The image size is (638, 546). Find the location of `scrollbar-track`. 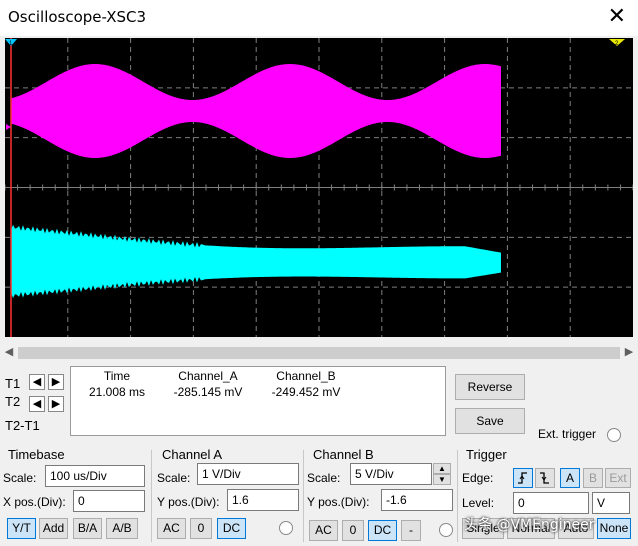

scrollbar-track is located at coordinates (319, 353).